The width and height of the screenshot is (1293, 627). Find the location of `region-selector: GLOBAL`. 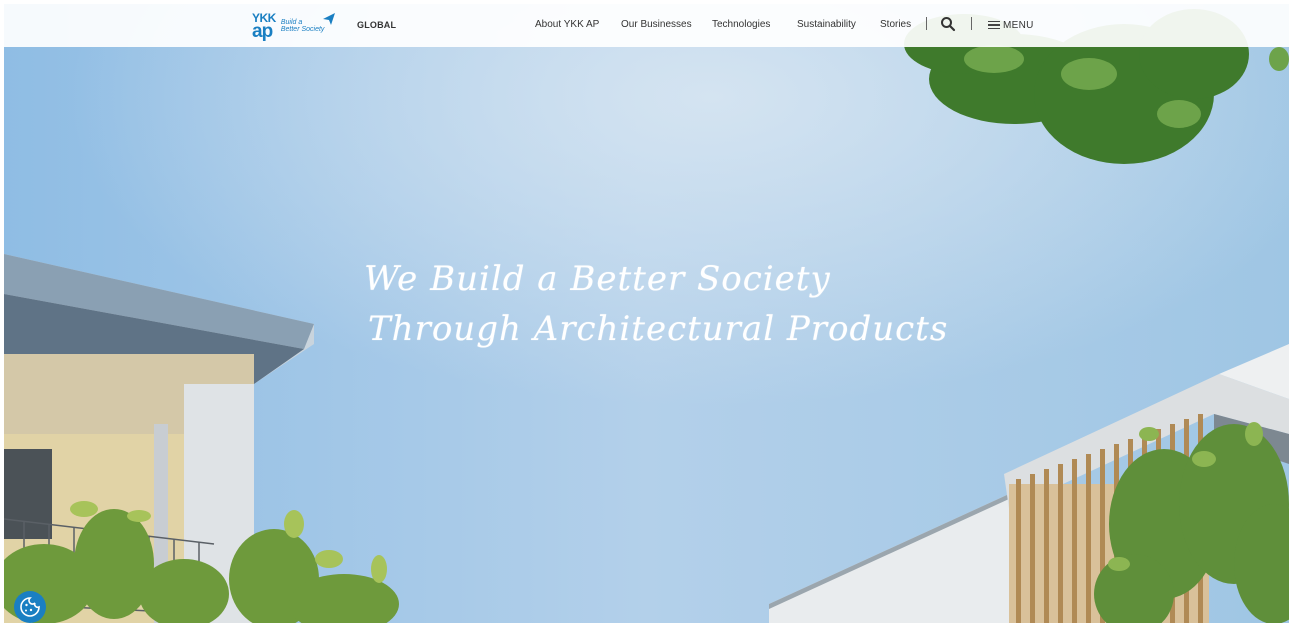

region-selector: GLOBAL is located at coordinates (376, 25).